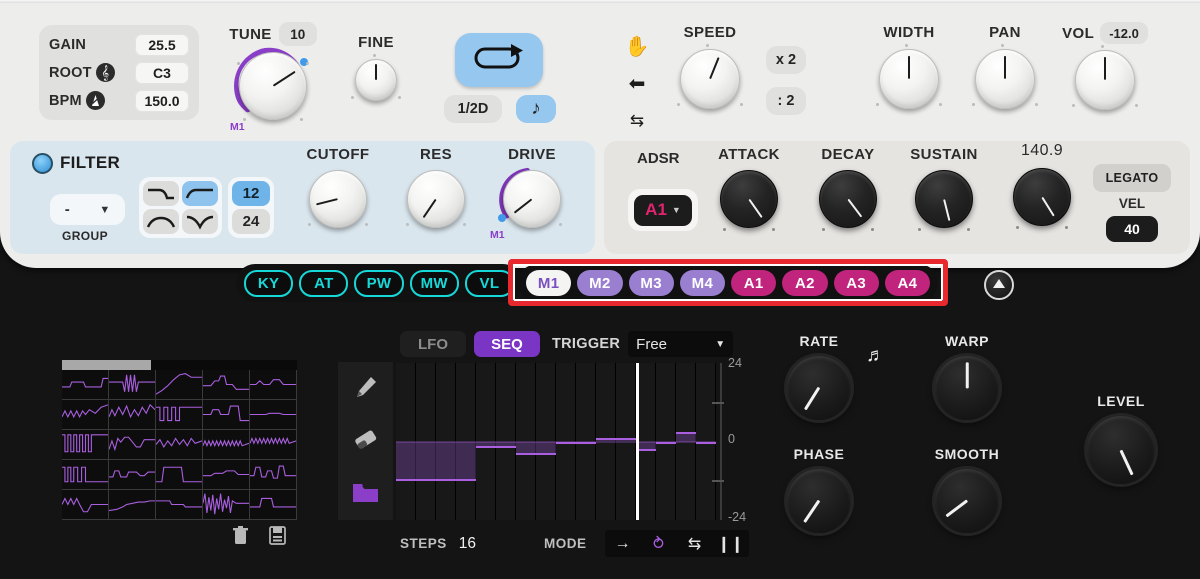 The width and height of the screenshot is (1200, 579). I want to click on sustain-knob, so click(944, 200).